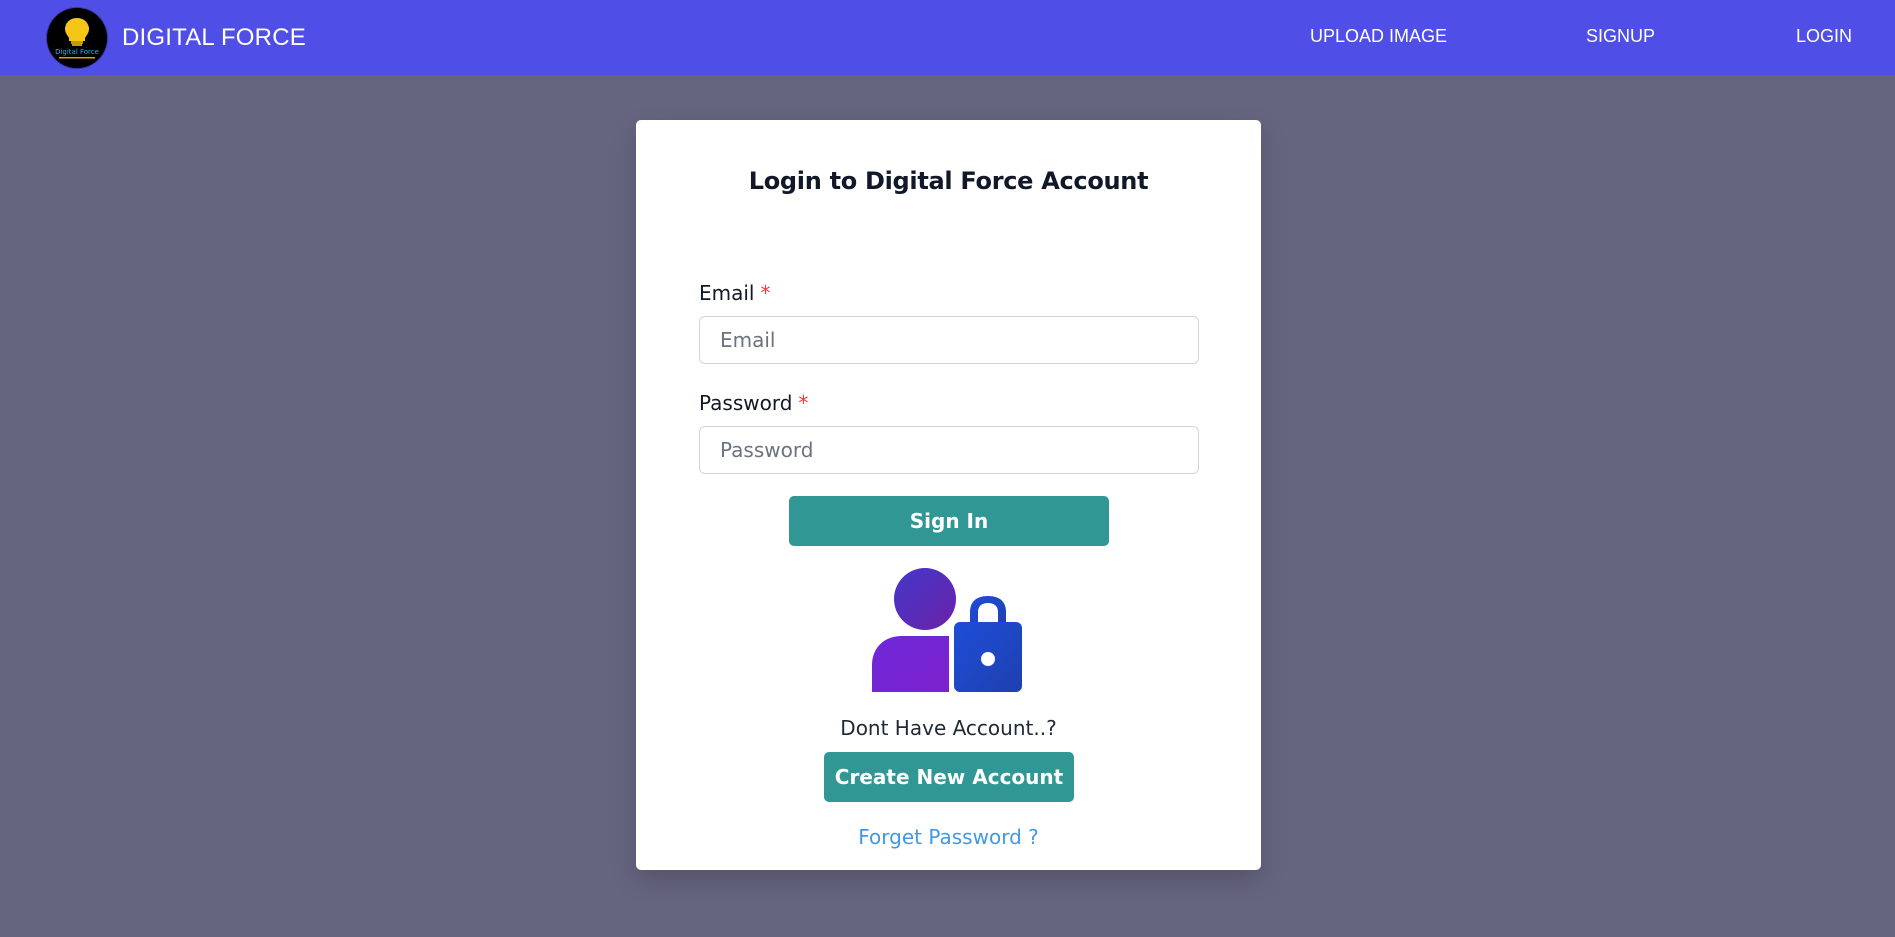 The image size is (1895, 937). Describe the element at coordinates (77, 52) in the screenshot. I see `logo-text: Digital Force` at that location.